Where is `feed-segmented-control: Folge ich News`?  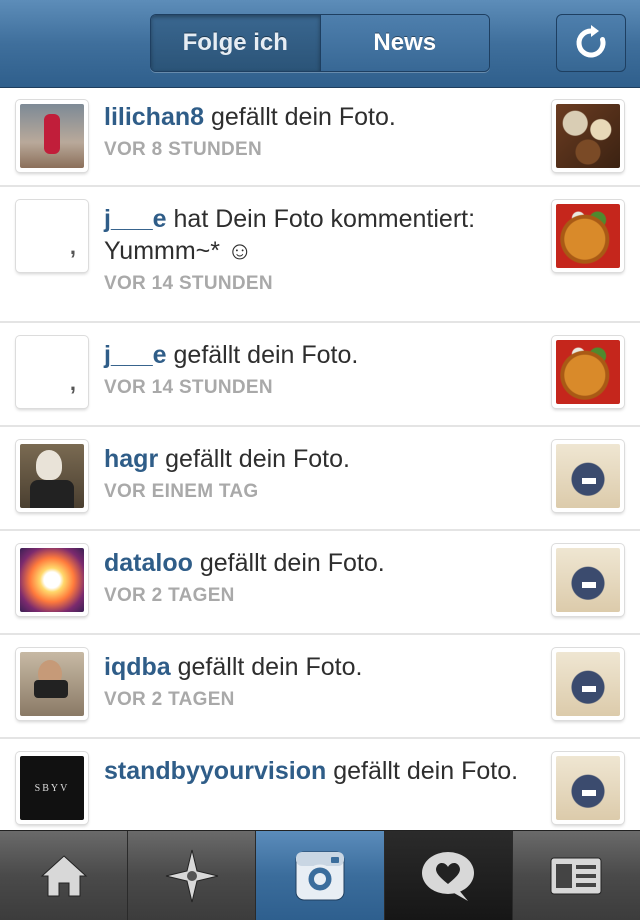 feed-segmented-control: Folge ich News is located at coordinates (320, 43).